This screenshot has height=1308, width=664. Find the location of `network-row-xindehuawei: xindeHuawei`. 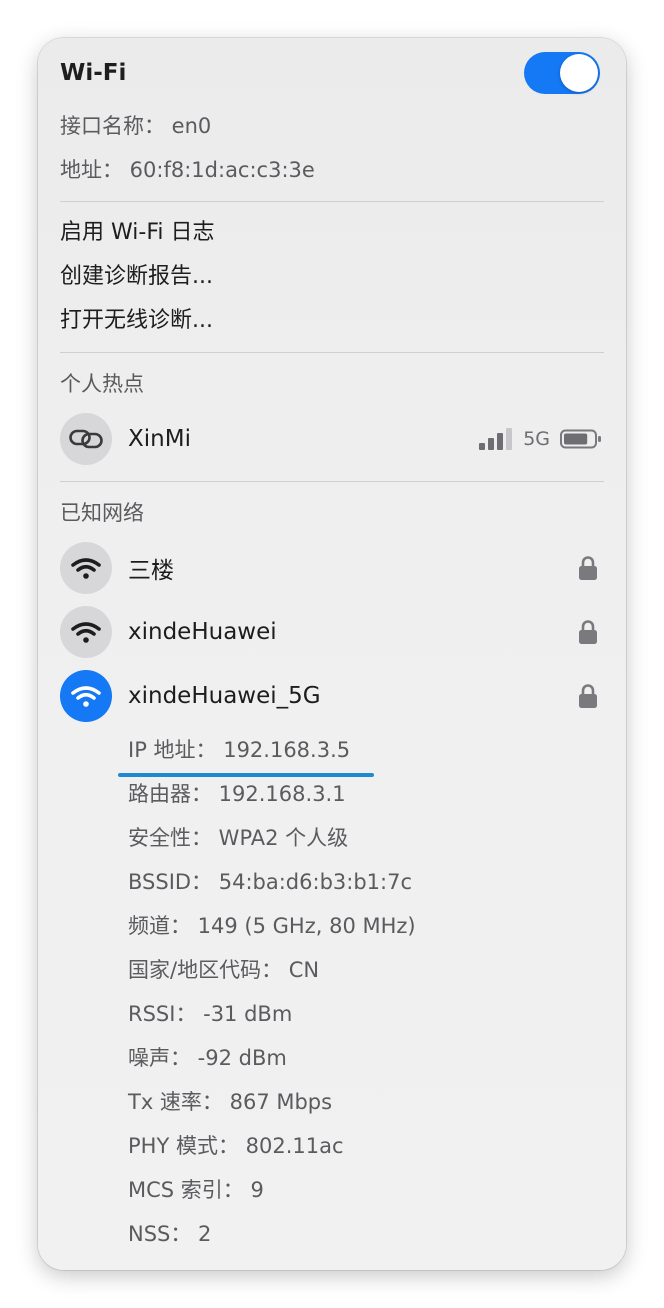

network-row-xindehuawei: xindeHuawei is located at coordinates (332, 632).